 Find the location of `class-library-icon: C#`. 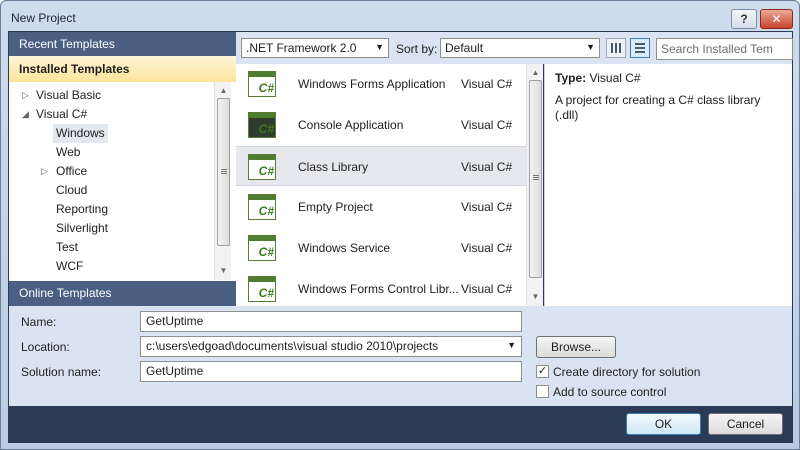

class-library-icon: C# is located at coordinates (262, 167).